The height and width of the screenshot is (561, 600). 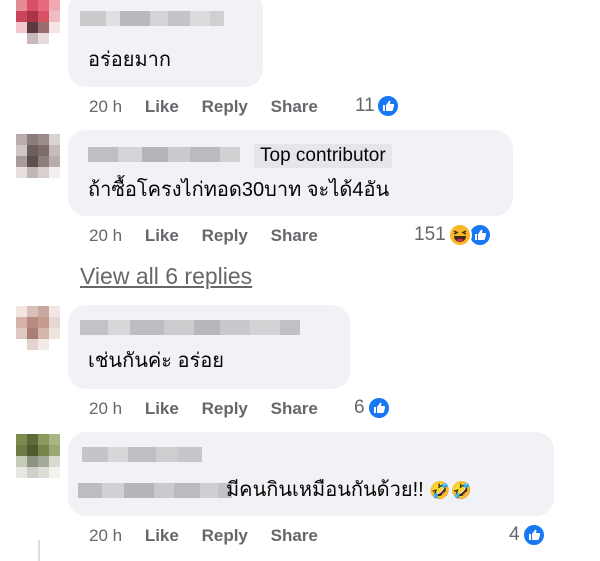 I want to click on reaction-count: 4, so click(x=514, y=534).